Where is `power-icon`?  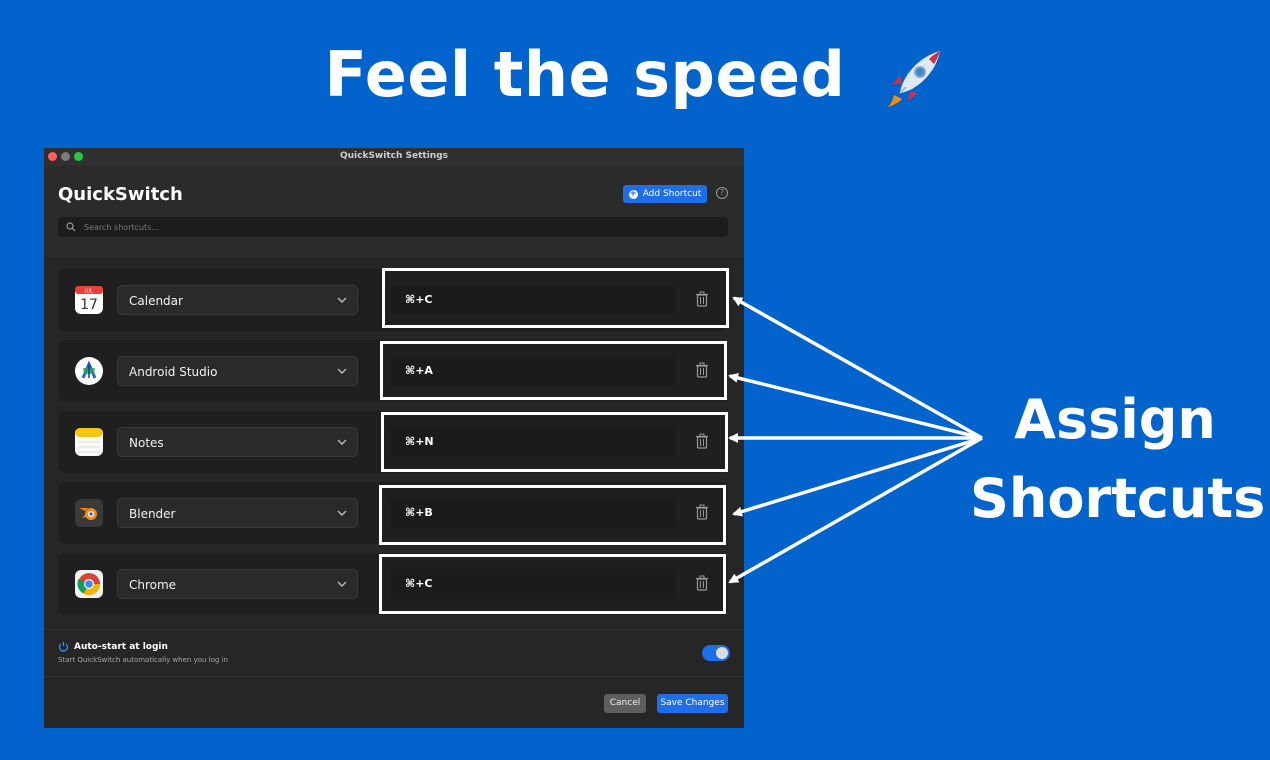 power-icon is located at coordinates (63, 646).